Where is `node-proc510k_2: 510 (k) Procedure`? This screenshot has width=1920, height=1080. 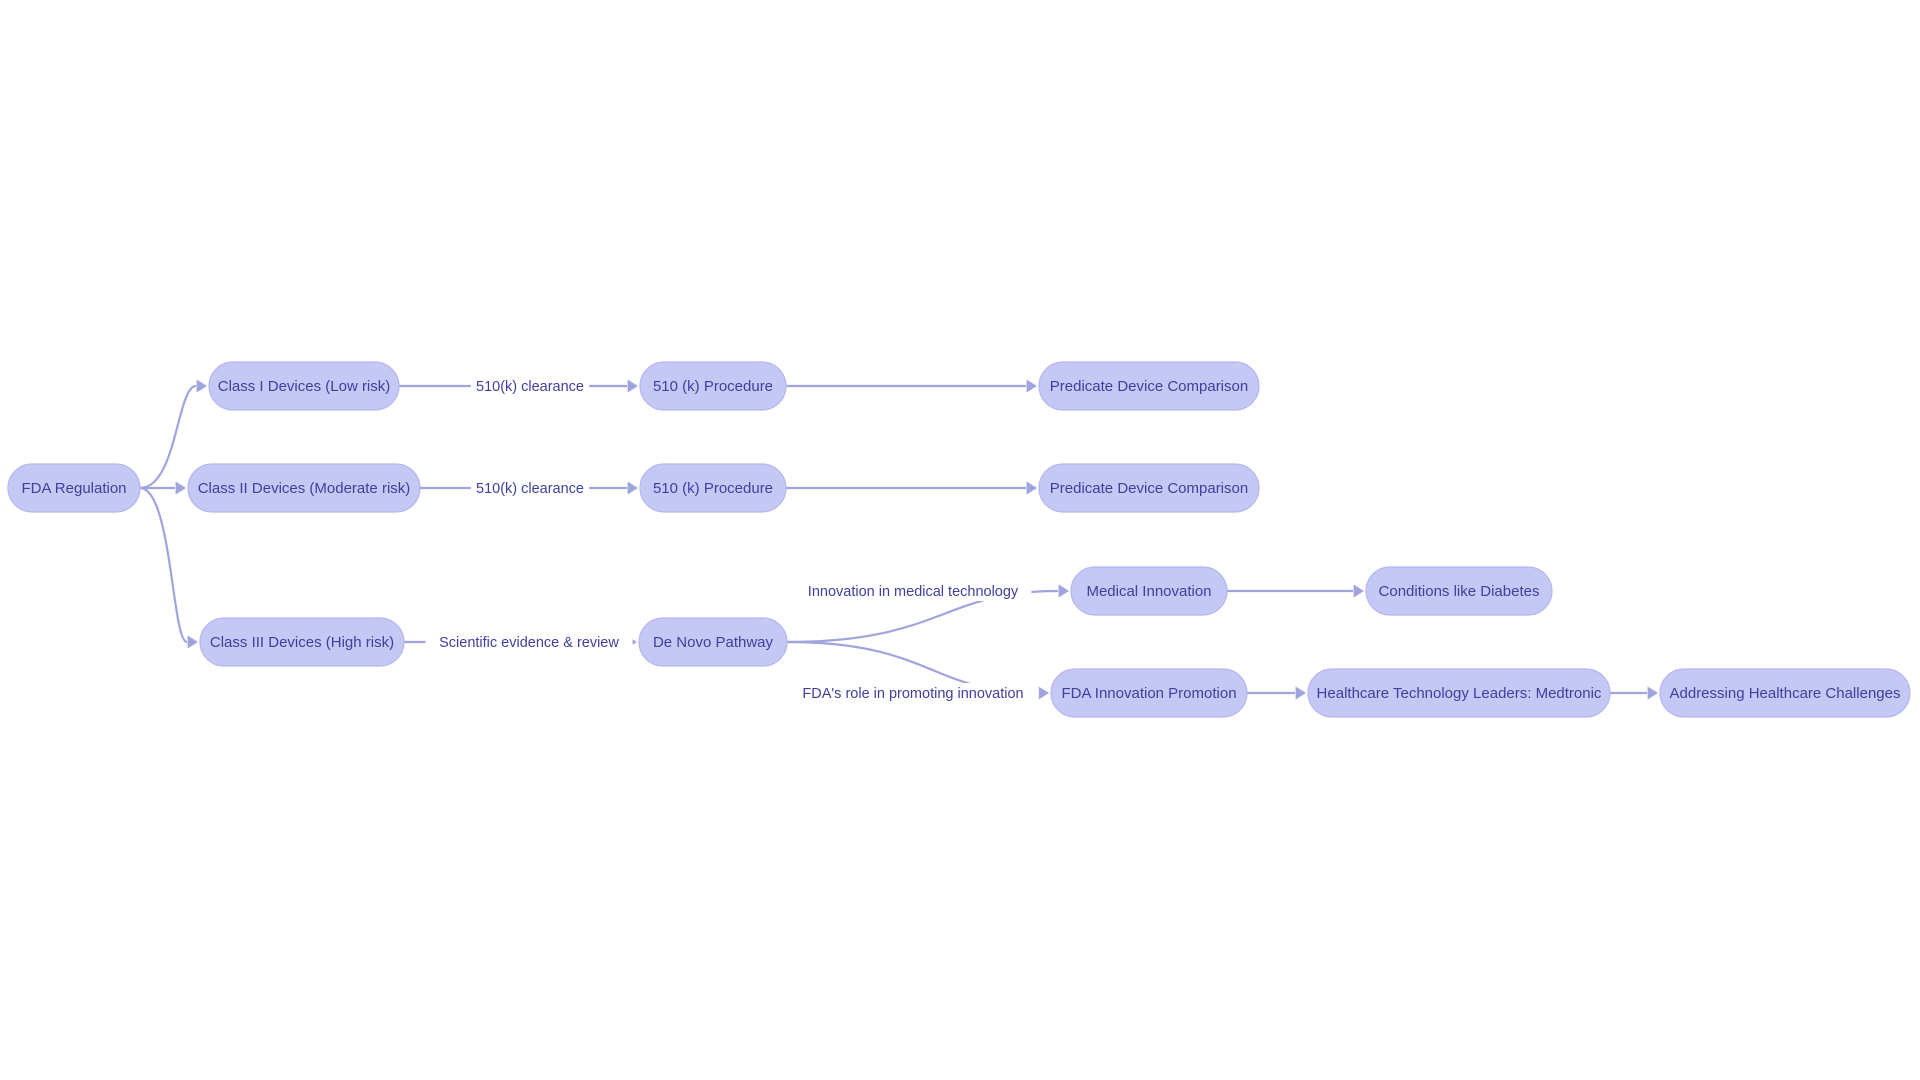
node-proc510k_2: 510 (k) Procedure is located at coordinates (713, 488).